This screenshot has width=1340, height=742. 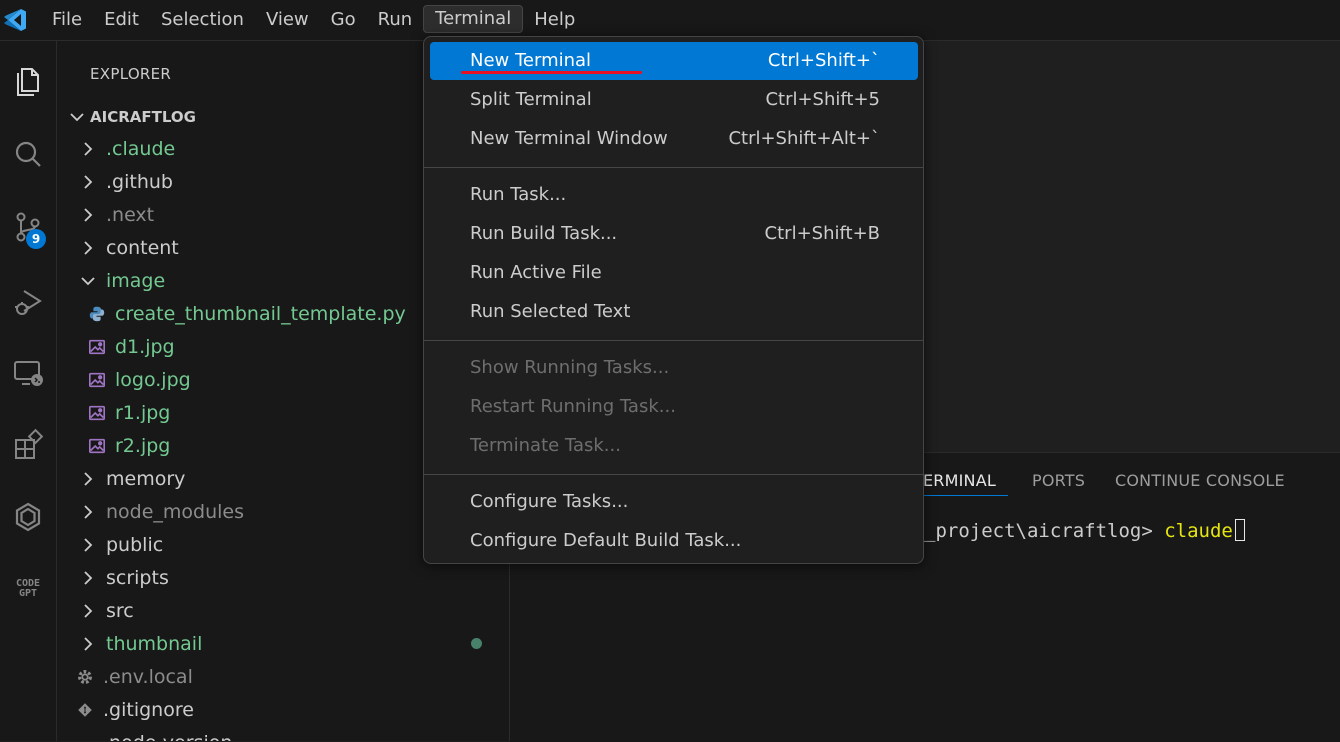 I want to click on terminal-line: _project\aicraftlog> claude, so click(x=1084, y=530).